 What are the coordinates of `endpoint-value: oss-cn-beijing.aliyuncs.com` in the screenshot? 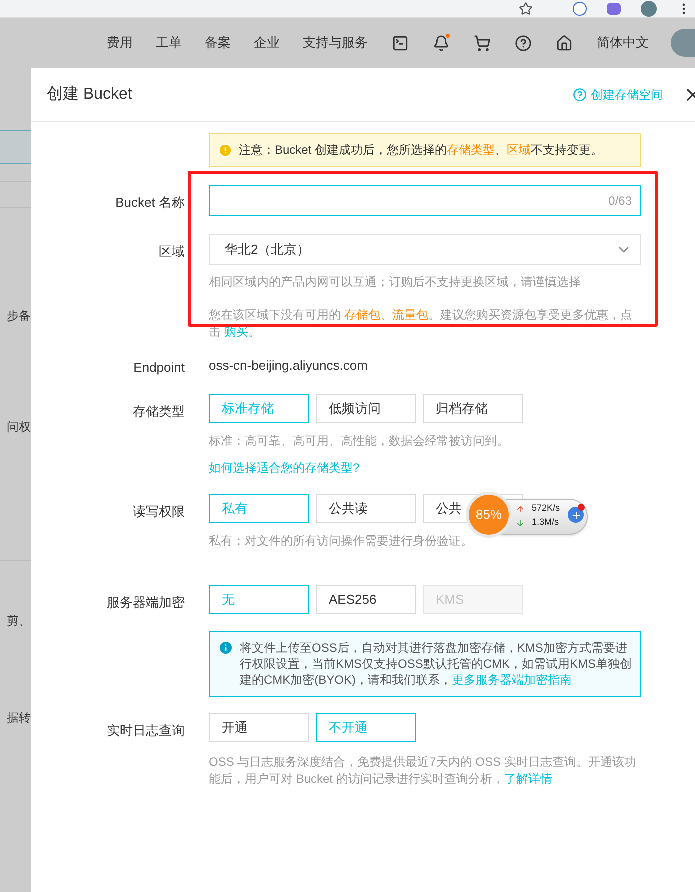 It's located at (289, 366).